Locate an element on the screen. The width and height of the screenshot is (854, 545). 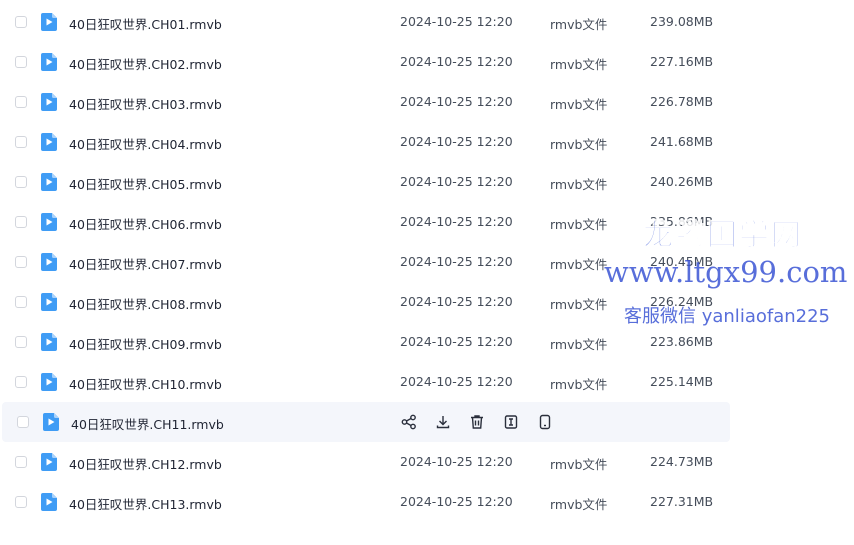
file-size: 227.16MB is located at coordinates (682, 61).